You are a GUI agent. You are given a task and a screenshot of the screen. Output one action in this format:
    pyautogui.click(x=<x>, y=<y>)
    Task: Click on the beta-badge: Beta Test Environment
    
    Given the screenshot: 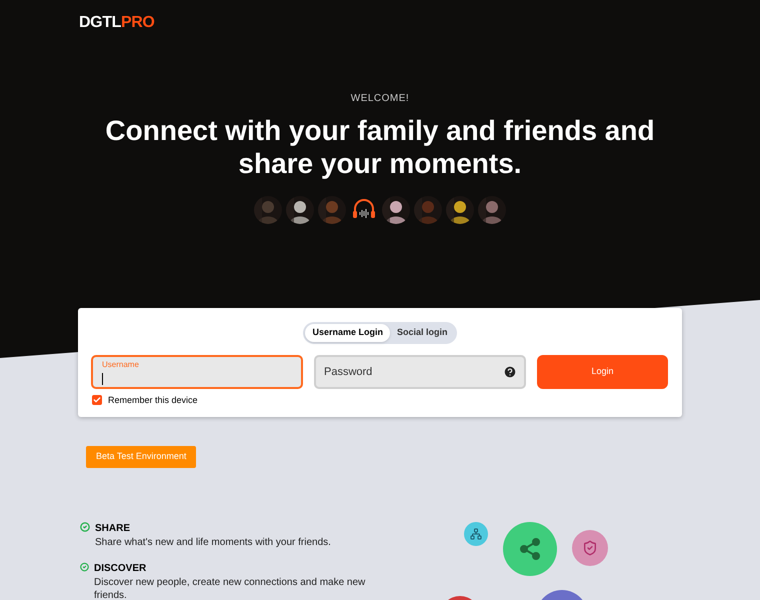 What is the action you would take?
    pyautogui.click(x=141, y=457)
    